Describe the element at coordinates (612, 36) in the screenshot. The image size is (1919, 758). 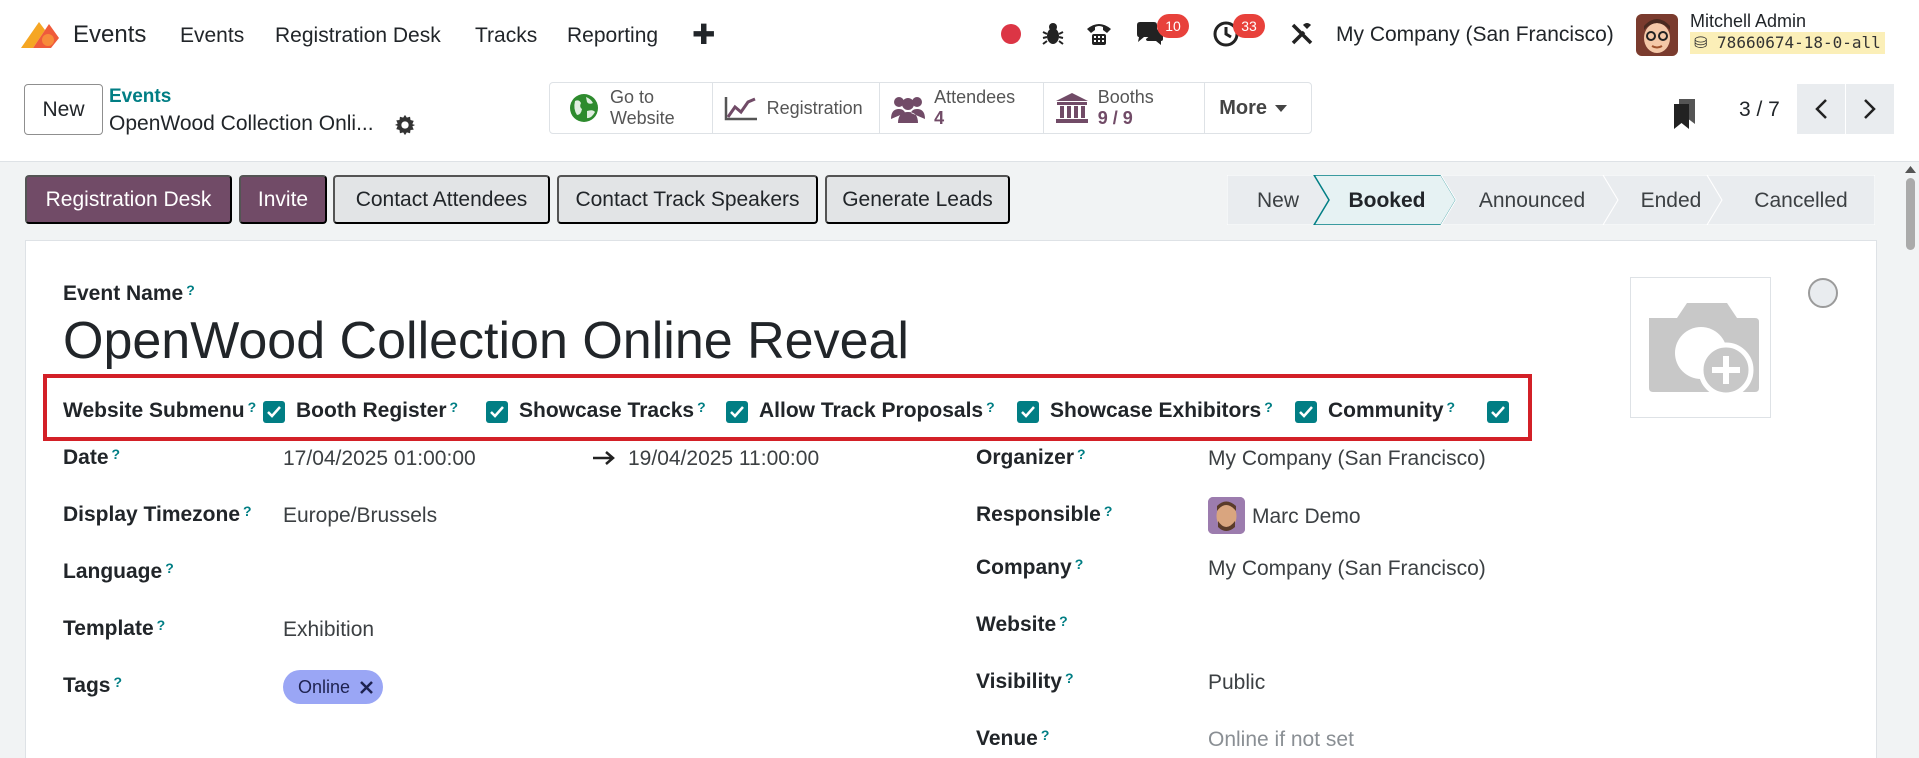
I see `menu-reporting: Reporting` at that location.